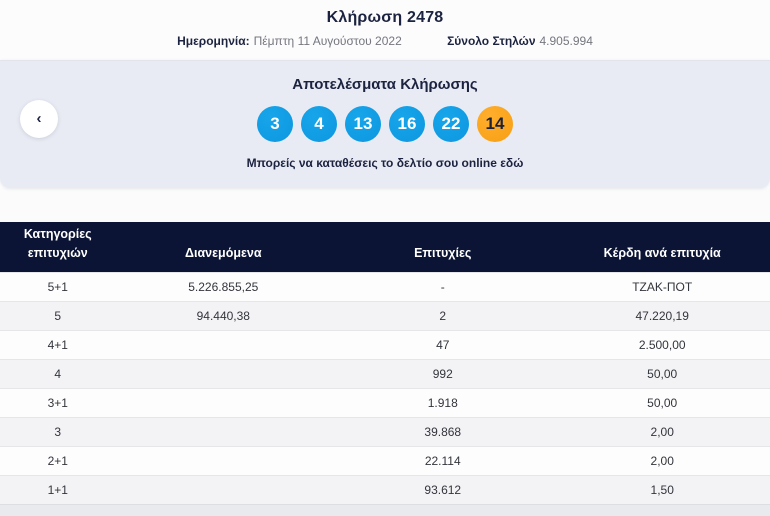  I want to click on prize-table-row: 5 94.440,38 2 47.220,19, so click(385, 315).